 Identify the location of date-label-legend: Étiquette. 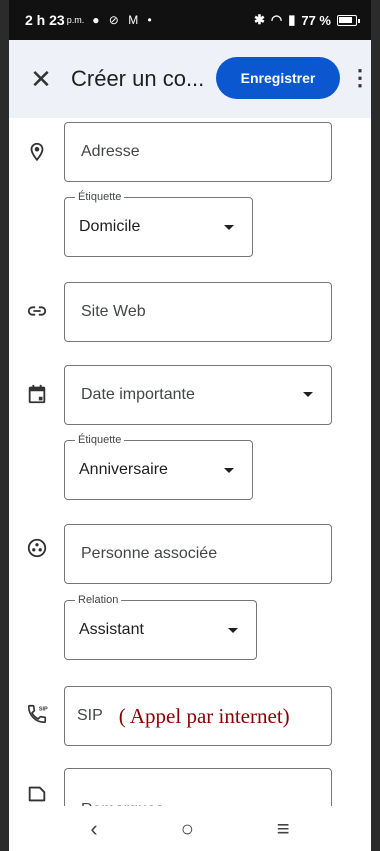
(100, 440).